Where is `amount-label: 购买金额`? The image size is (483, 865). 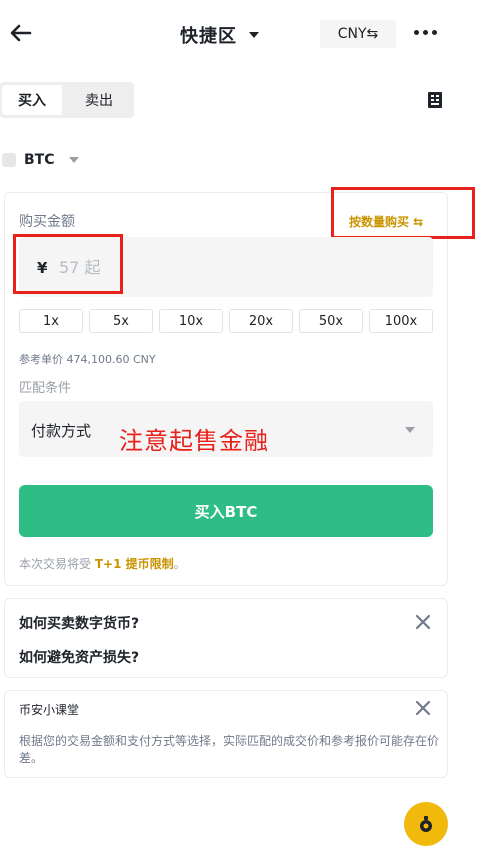
amount-label: 购买金额 is located at coordinates (47, 222).